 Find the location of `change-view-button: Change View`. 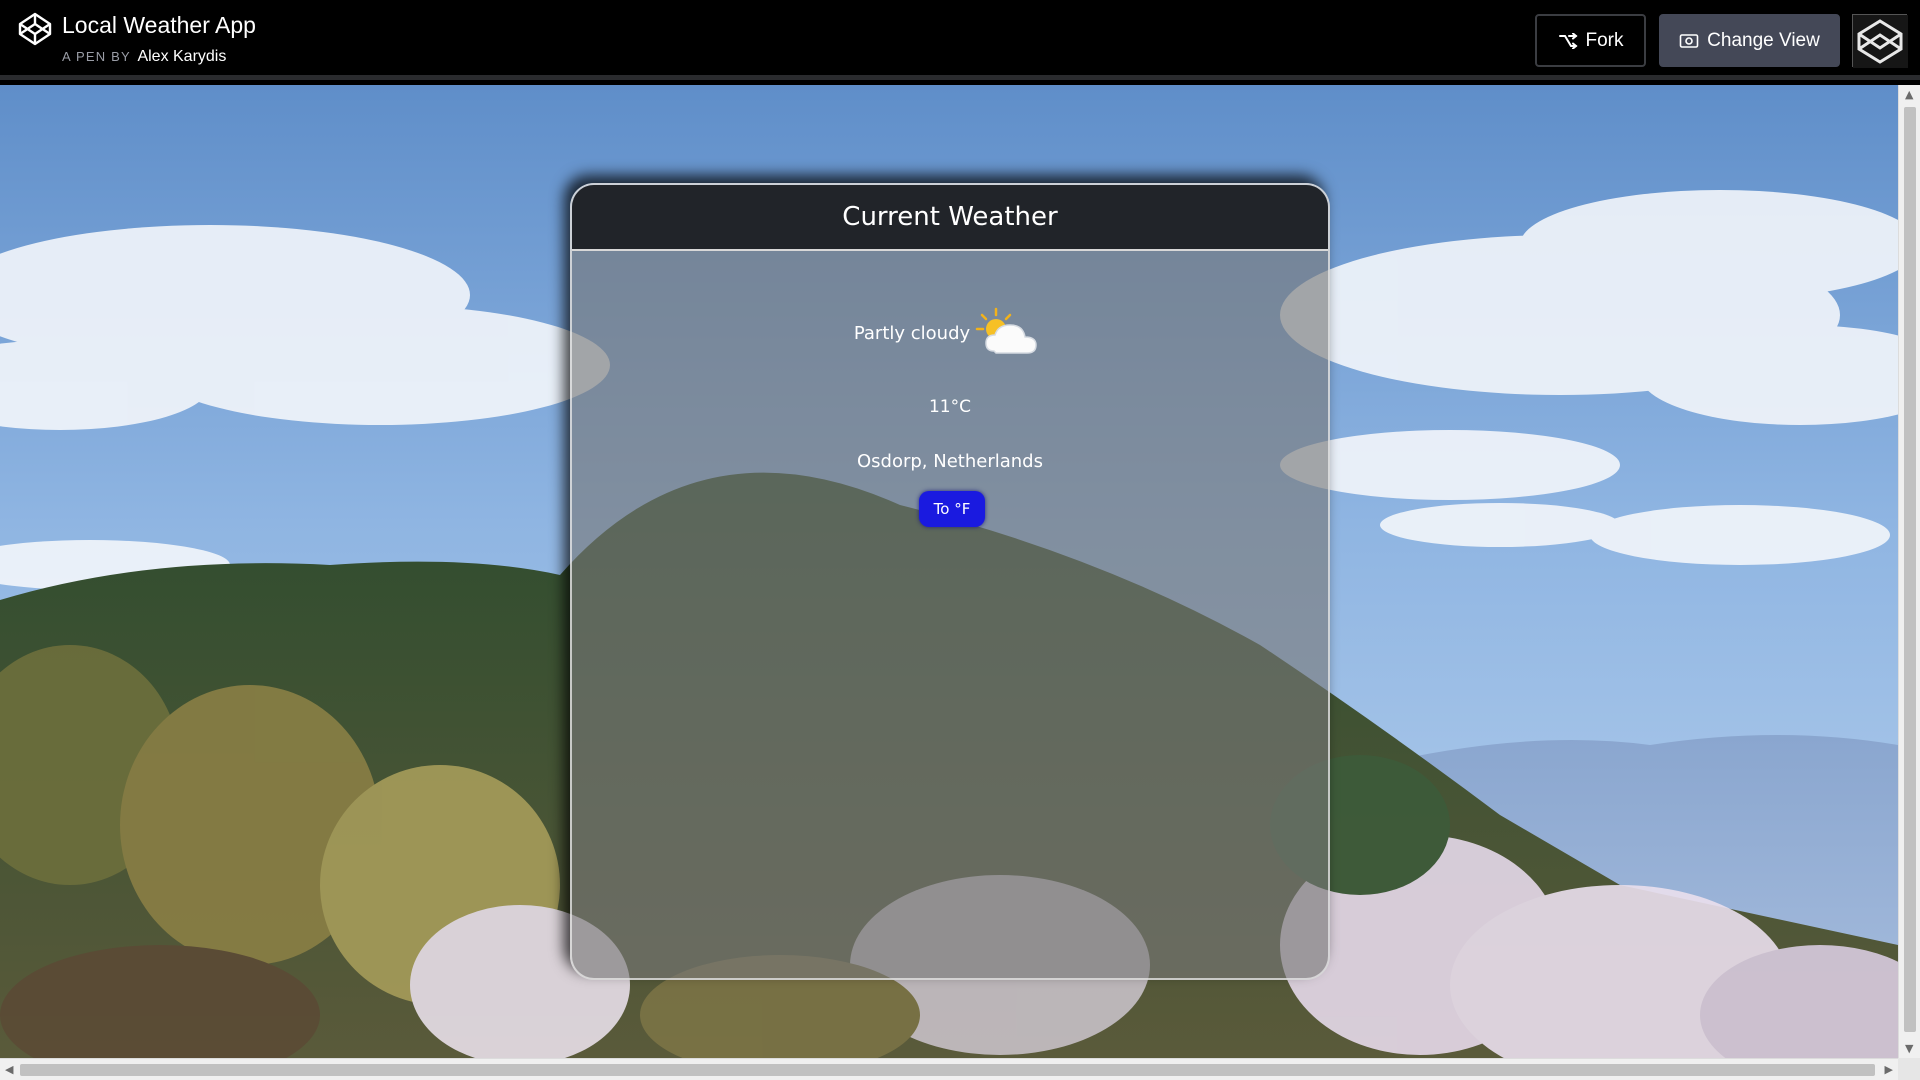

change-view-button: Change View is located at coordinates (1749, 40).